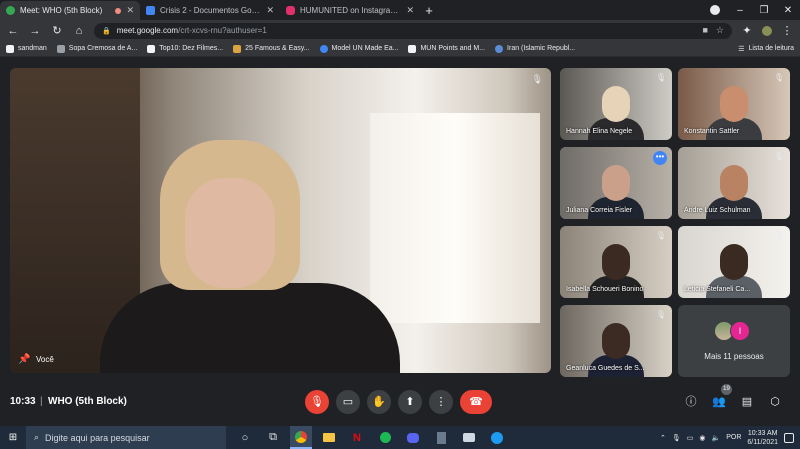 The height and width of the screenshot is (449, 800). I want to click on pin-icon: 📌, so click(24, 359).